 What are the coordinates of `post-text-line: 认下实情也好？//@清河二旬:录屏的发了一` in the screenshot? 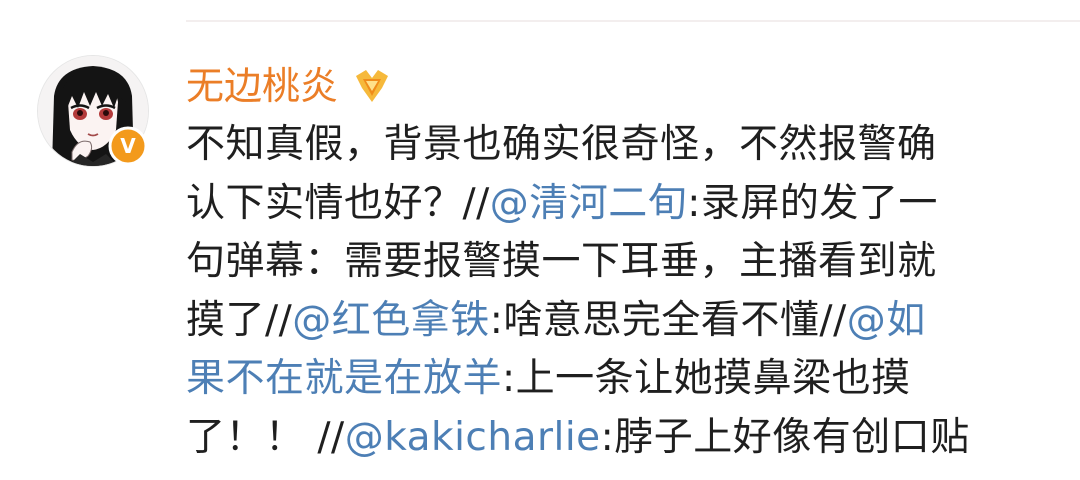 It's located at (611, 204).